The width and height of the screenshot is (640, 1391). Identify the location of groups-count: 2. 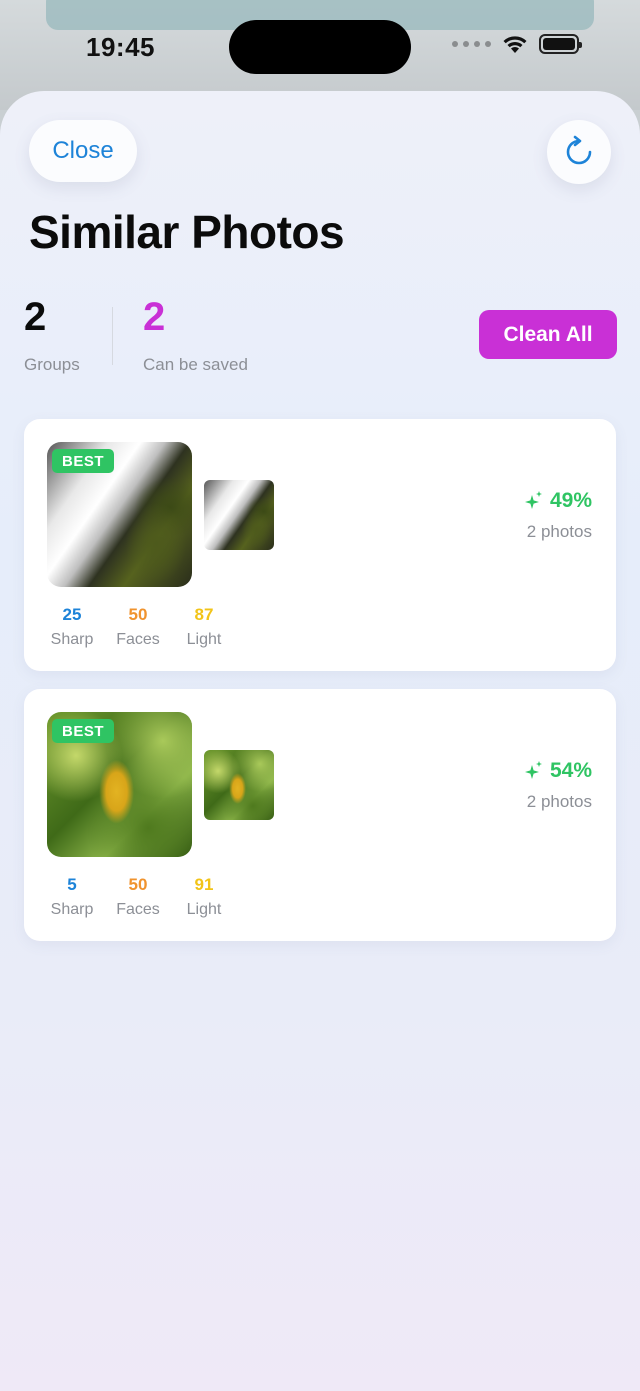
(35, 317).